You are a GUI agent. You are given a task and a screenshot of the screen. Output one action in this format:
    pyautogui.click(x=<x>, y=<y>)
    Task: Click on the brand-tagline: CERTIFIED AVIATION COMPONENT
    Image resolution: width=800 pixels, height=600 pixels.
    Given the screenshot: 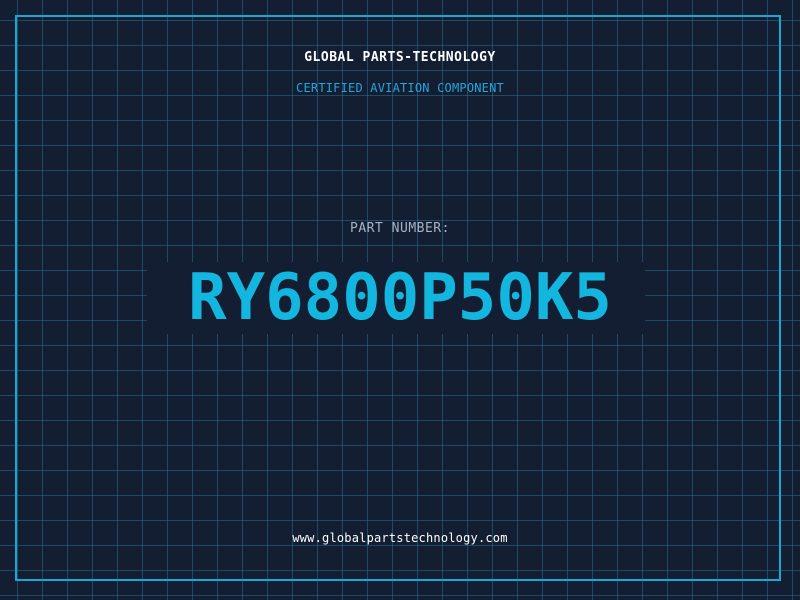 What is the action you would take?
    pyautogui.click(x=400, y=88)
    